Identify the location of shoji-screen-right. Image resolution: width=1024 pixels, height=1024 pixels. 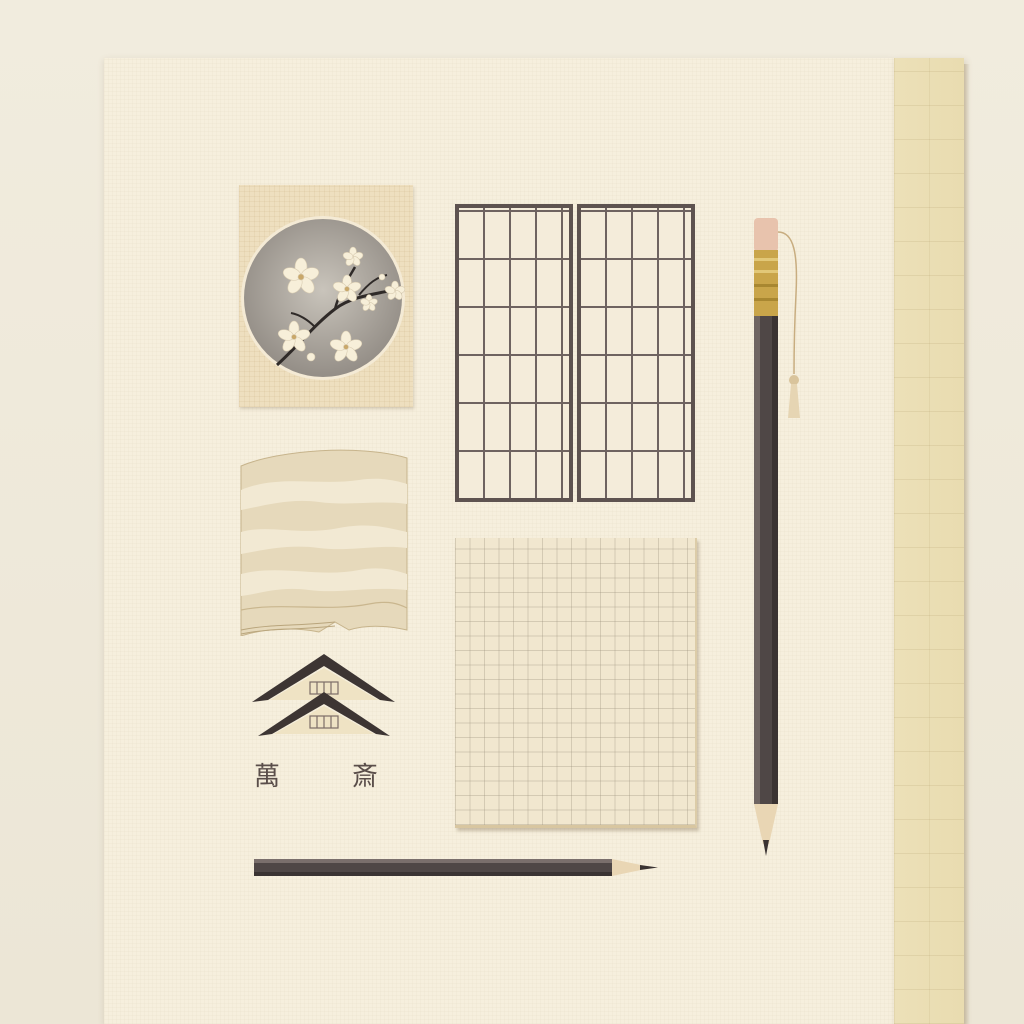
(636, 353).